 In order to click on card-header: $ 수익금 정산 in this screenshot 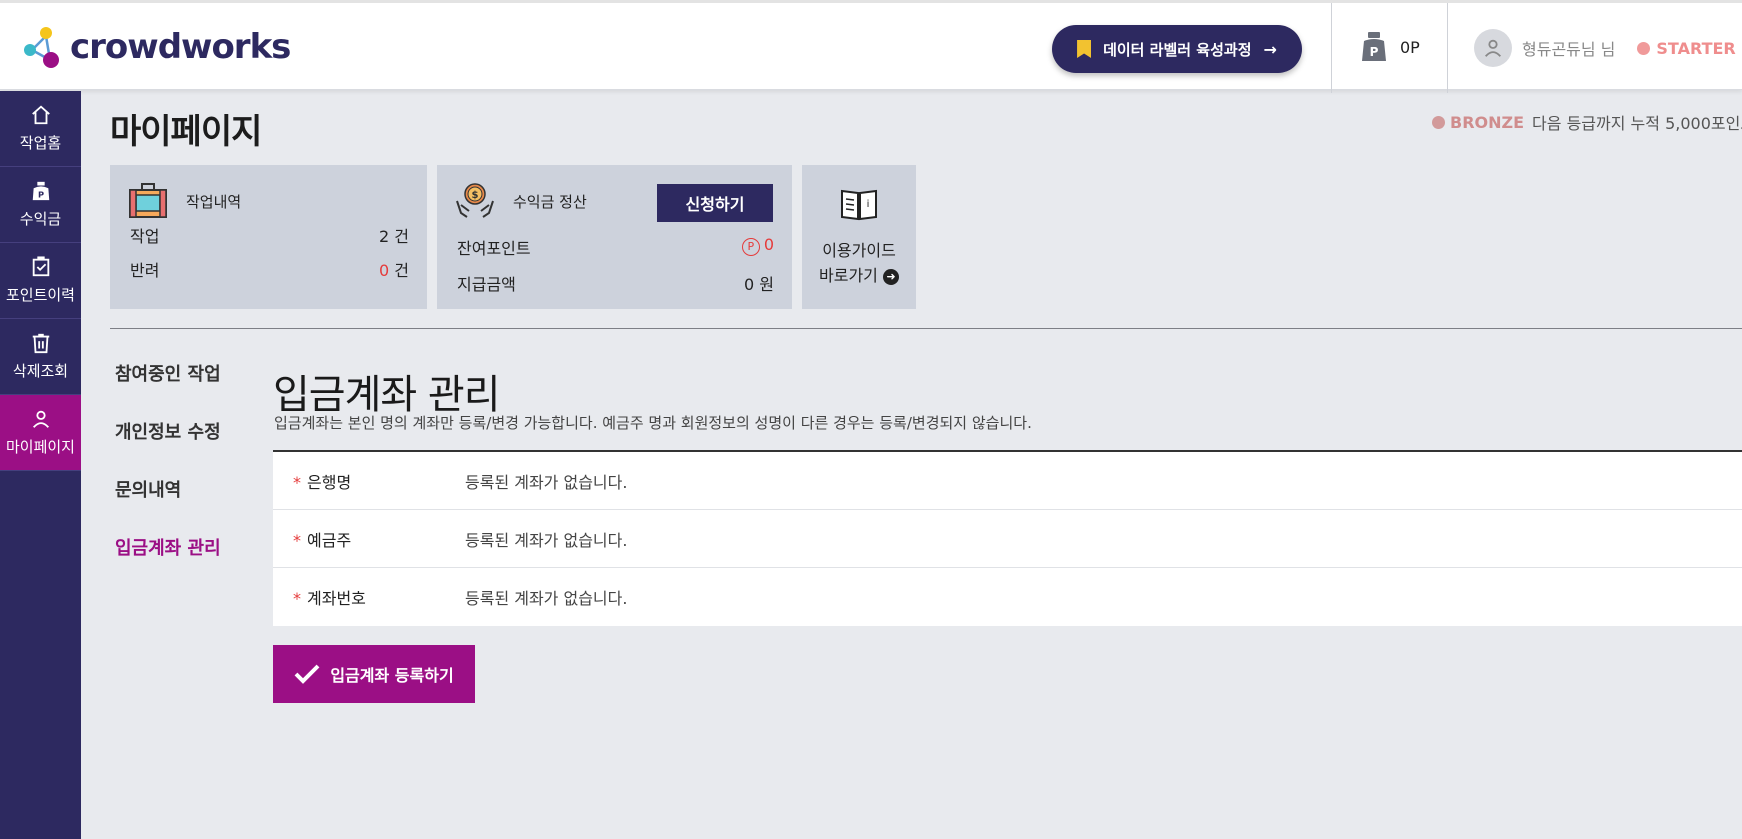, I will do `click(521, 201)`.